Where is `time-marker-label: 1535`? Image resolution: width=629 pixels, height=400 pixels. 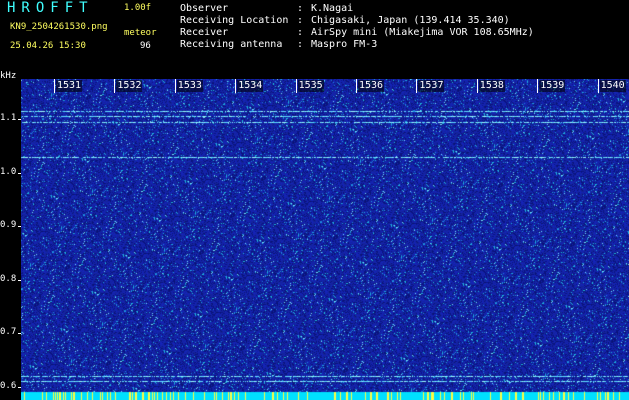 time-marker-label: 1535 is located at coordinates (310, 86).